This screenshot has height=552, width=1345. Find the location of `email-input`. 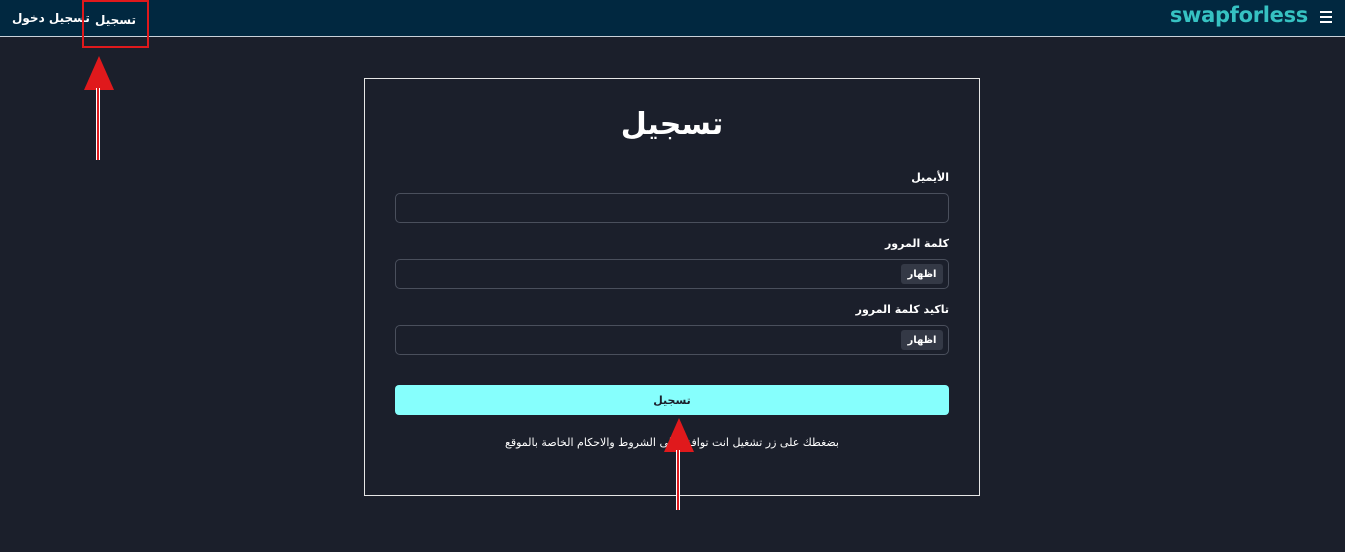

email-input is located at coordinates (672, 208).